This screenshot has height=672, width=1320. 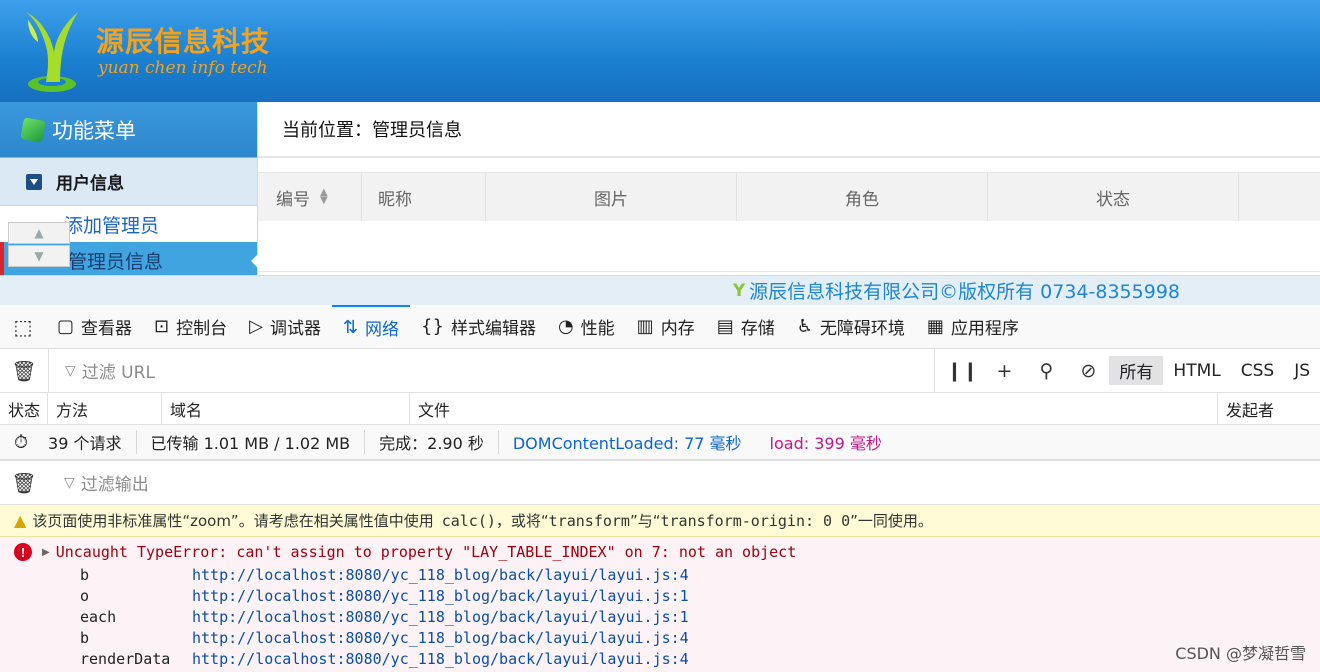 I want to click on network-tools: ❙❙ + ⚲ ⊘ 所有 HTML CSS JS, so click(x=1127, y=370).